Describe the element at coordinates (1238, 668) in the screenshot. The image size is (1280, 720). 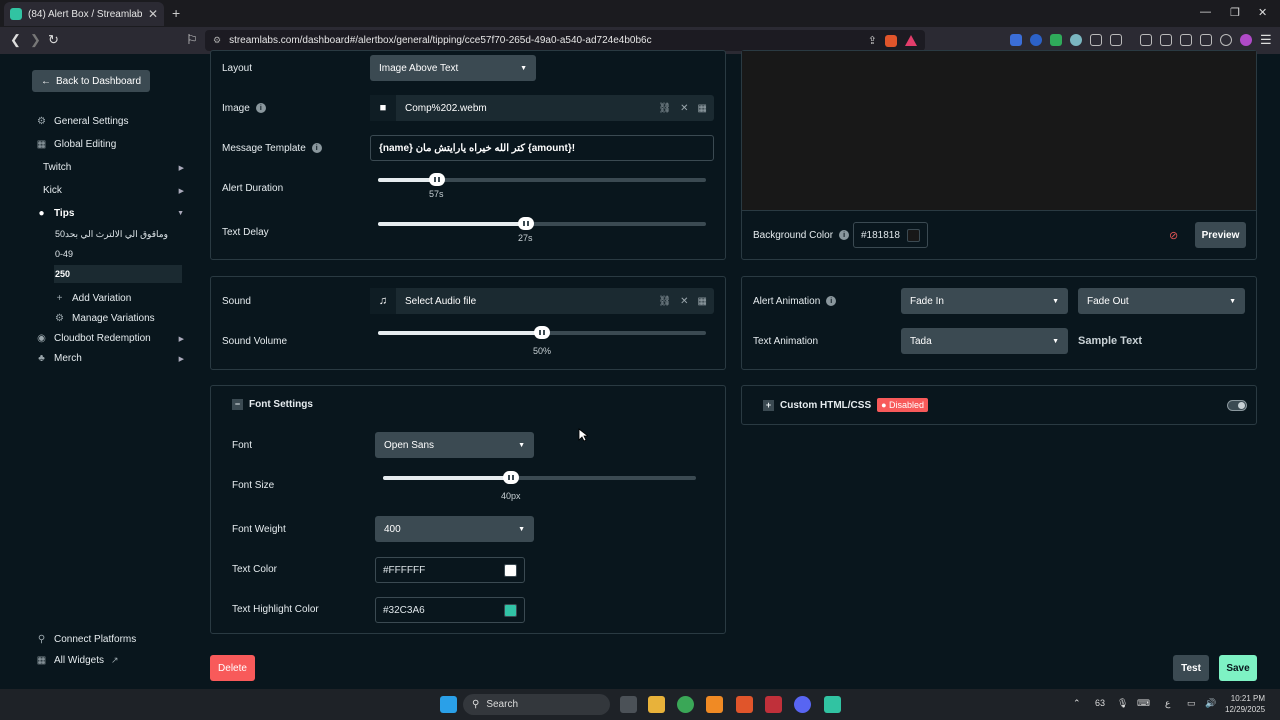
I see `save-button: Save` at that location.